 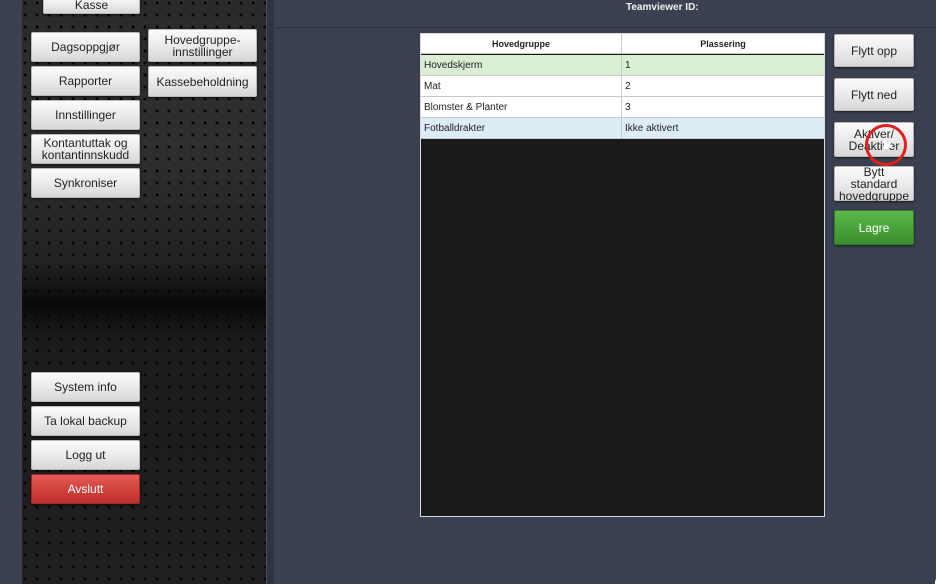 I want to click on table-row: Blomster & Planter 3, so click(x=622, y=107).